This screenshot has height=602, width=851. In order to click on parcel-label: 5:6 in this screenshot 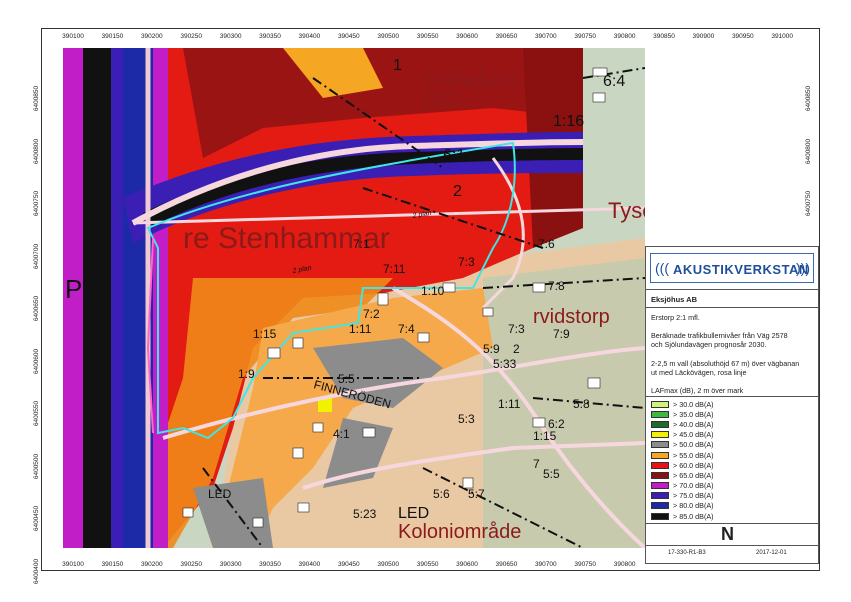, I will do `click(441, 494)`.